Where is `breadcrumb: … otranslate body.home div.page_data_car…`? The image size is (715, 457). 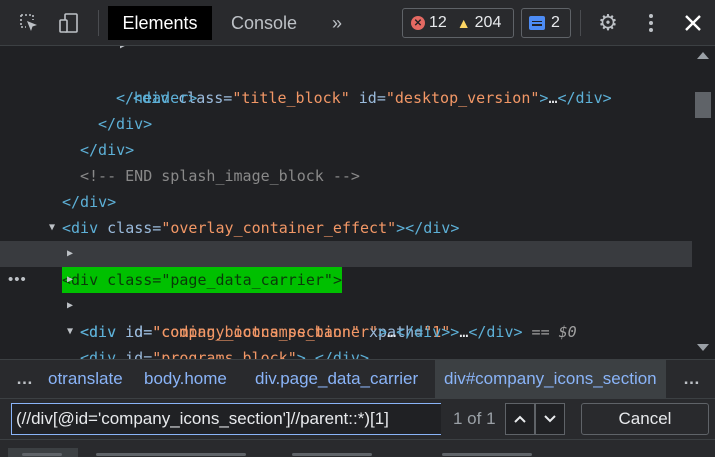
breadcrumb: … otranslate body.home div.page_data_car… is located at coordinates (357, 379).